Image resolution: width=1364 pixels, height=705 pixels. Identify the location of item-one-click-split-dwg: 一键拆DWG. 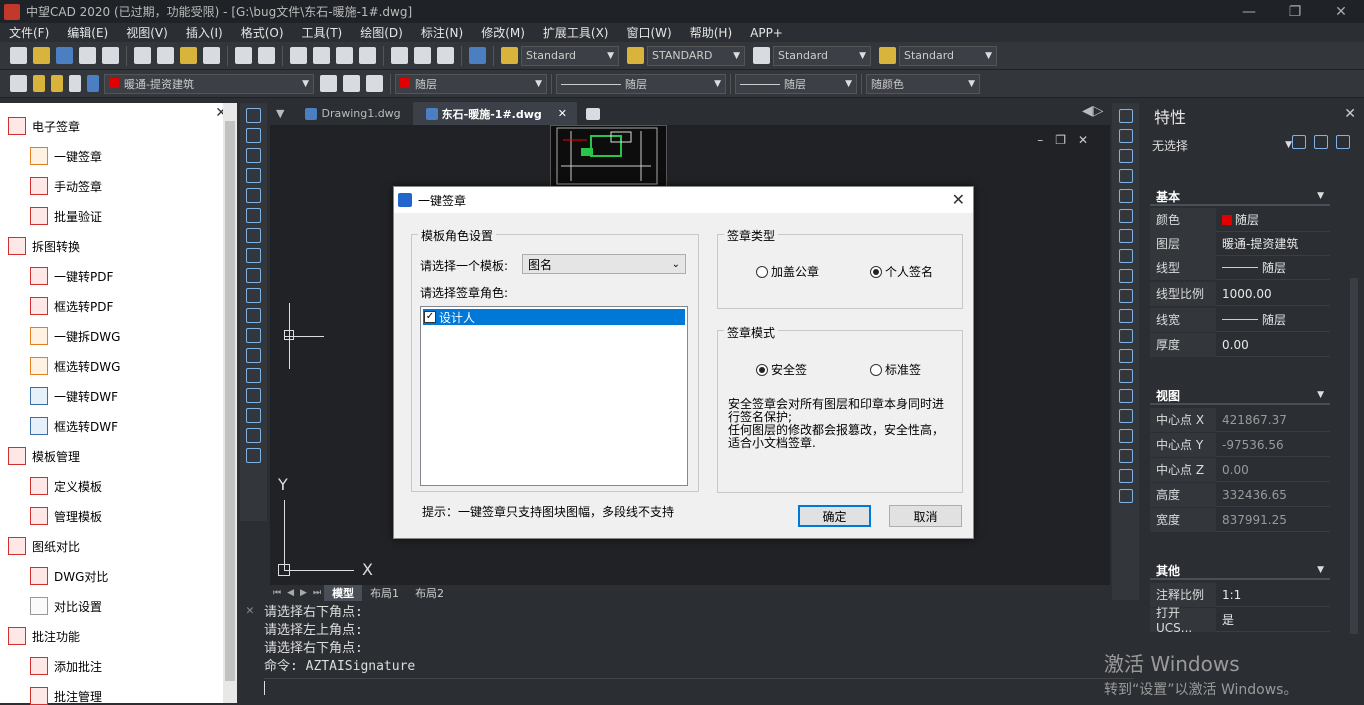
(75, 336).